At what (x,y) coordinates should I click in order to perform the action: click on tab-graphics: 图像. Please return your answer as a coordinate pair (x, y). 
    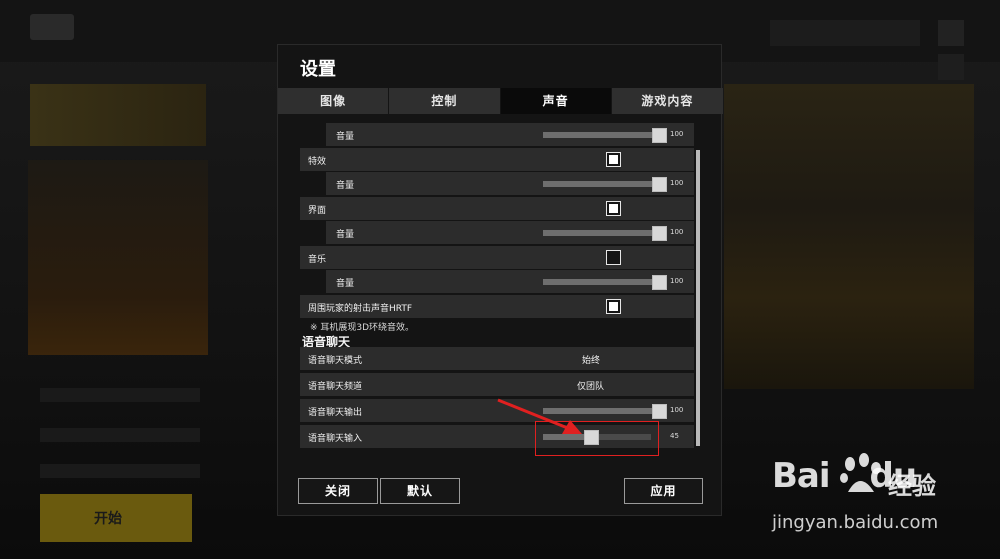
    Looking at the image, I should click on (333, 101).